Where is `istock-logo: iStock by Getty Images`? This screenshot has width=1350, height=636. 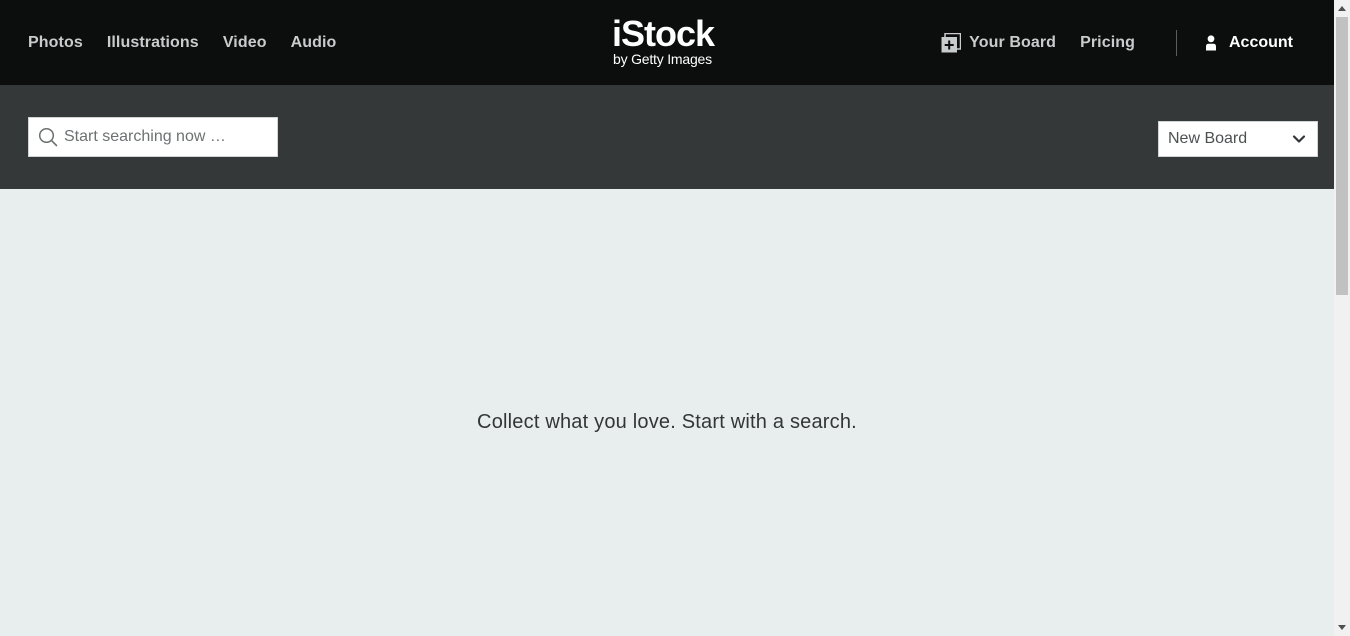
istock-logo: iStock by Getty Images is located at coordinates (668, 42).